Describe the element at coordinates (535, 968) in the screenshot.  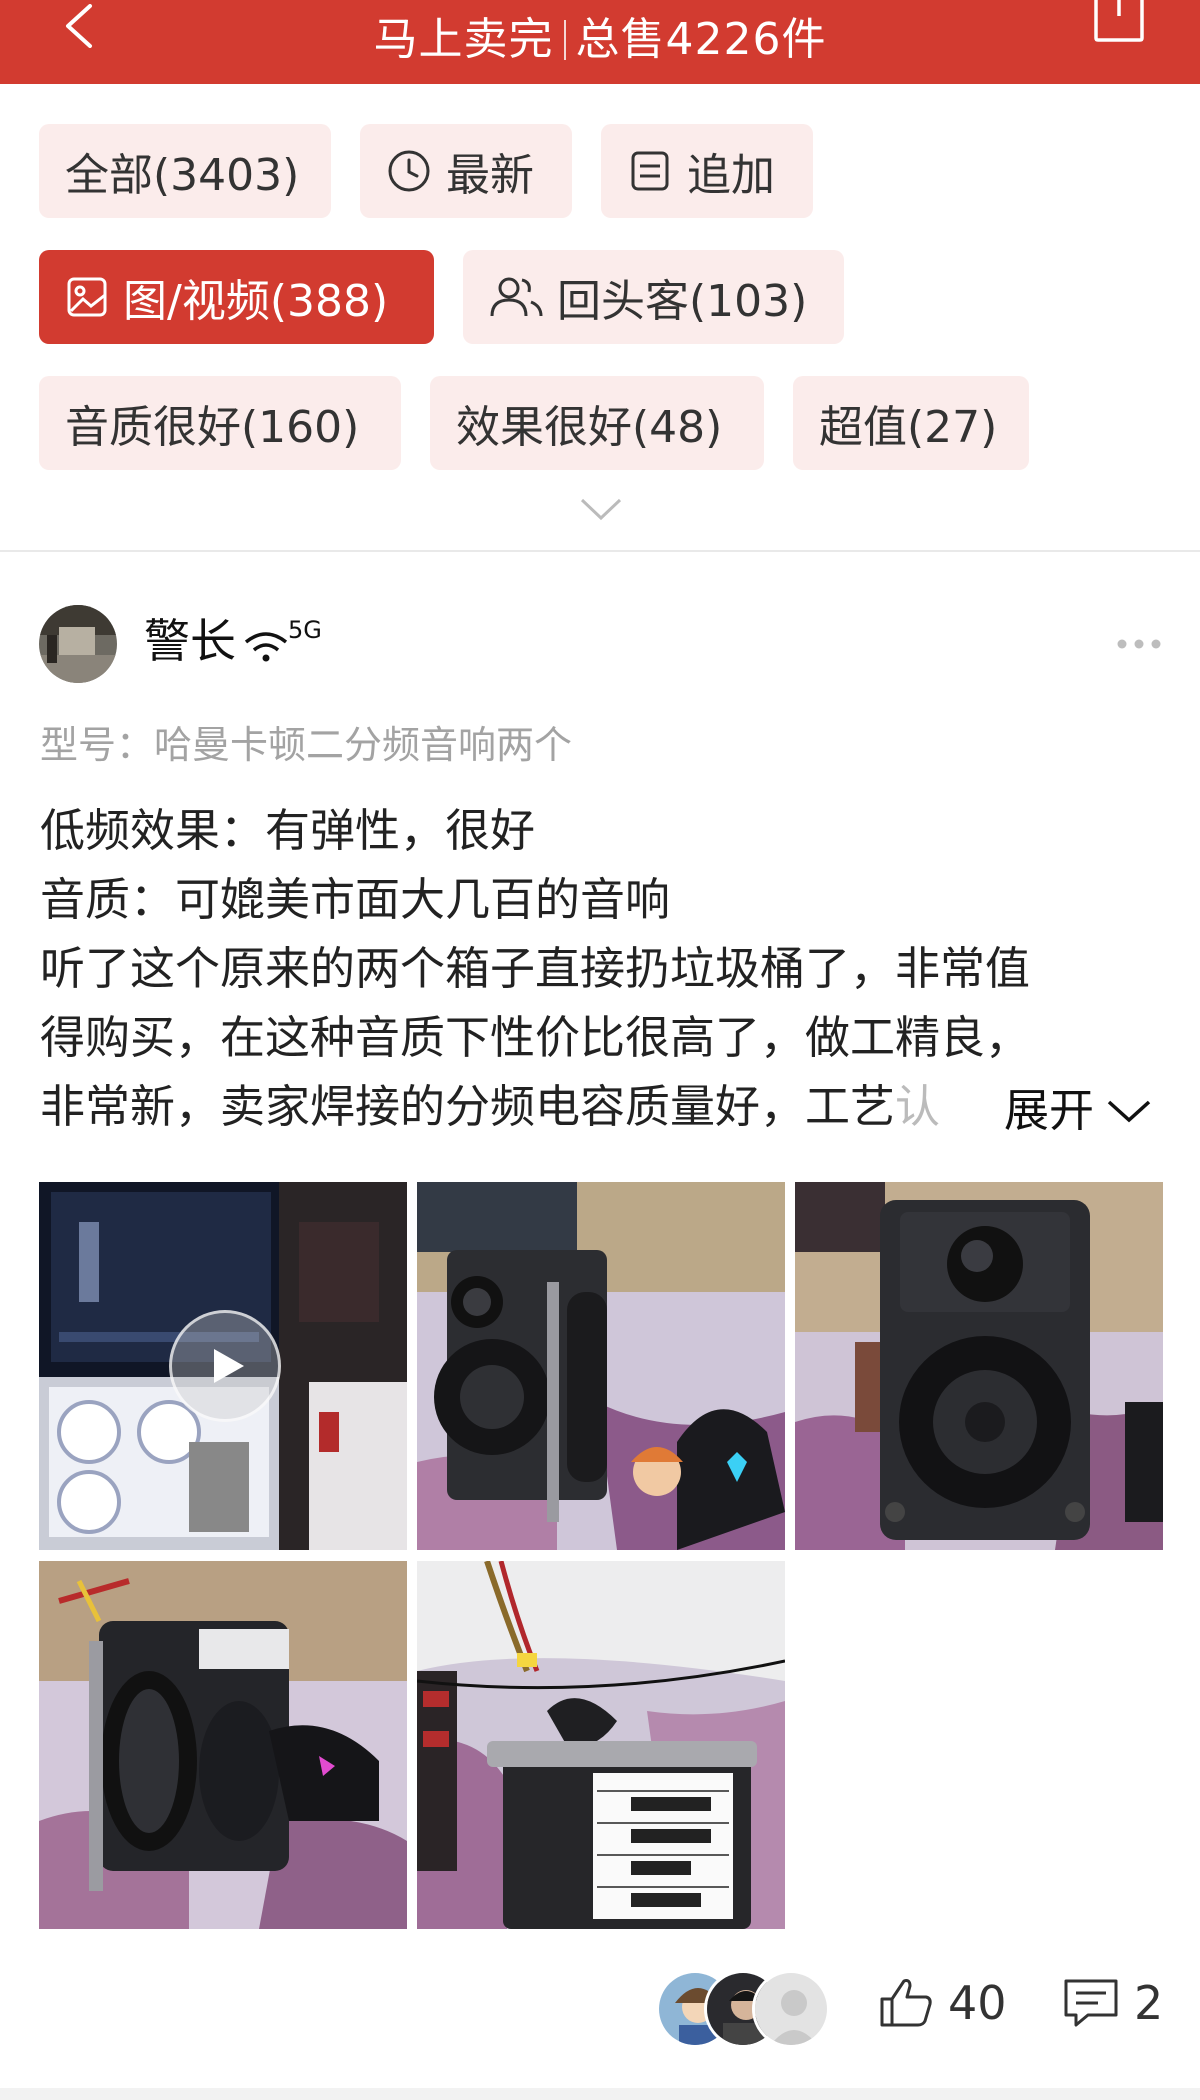
I see `review-line: 听了这个原来的两个箱子直接扔垃圾桶了，非常值` at that location.